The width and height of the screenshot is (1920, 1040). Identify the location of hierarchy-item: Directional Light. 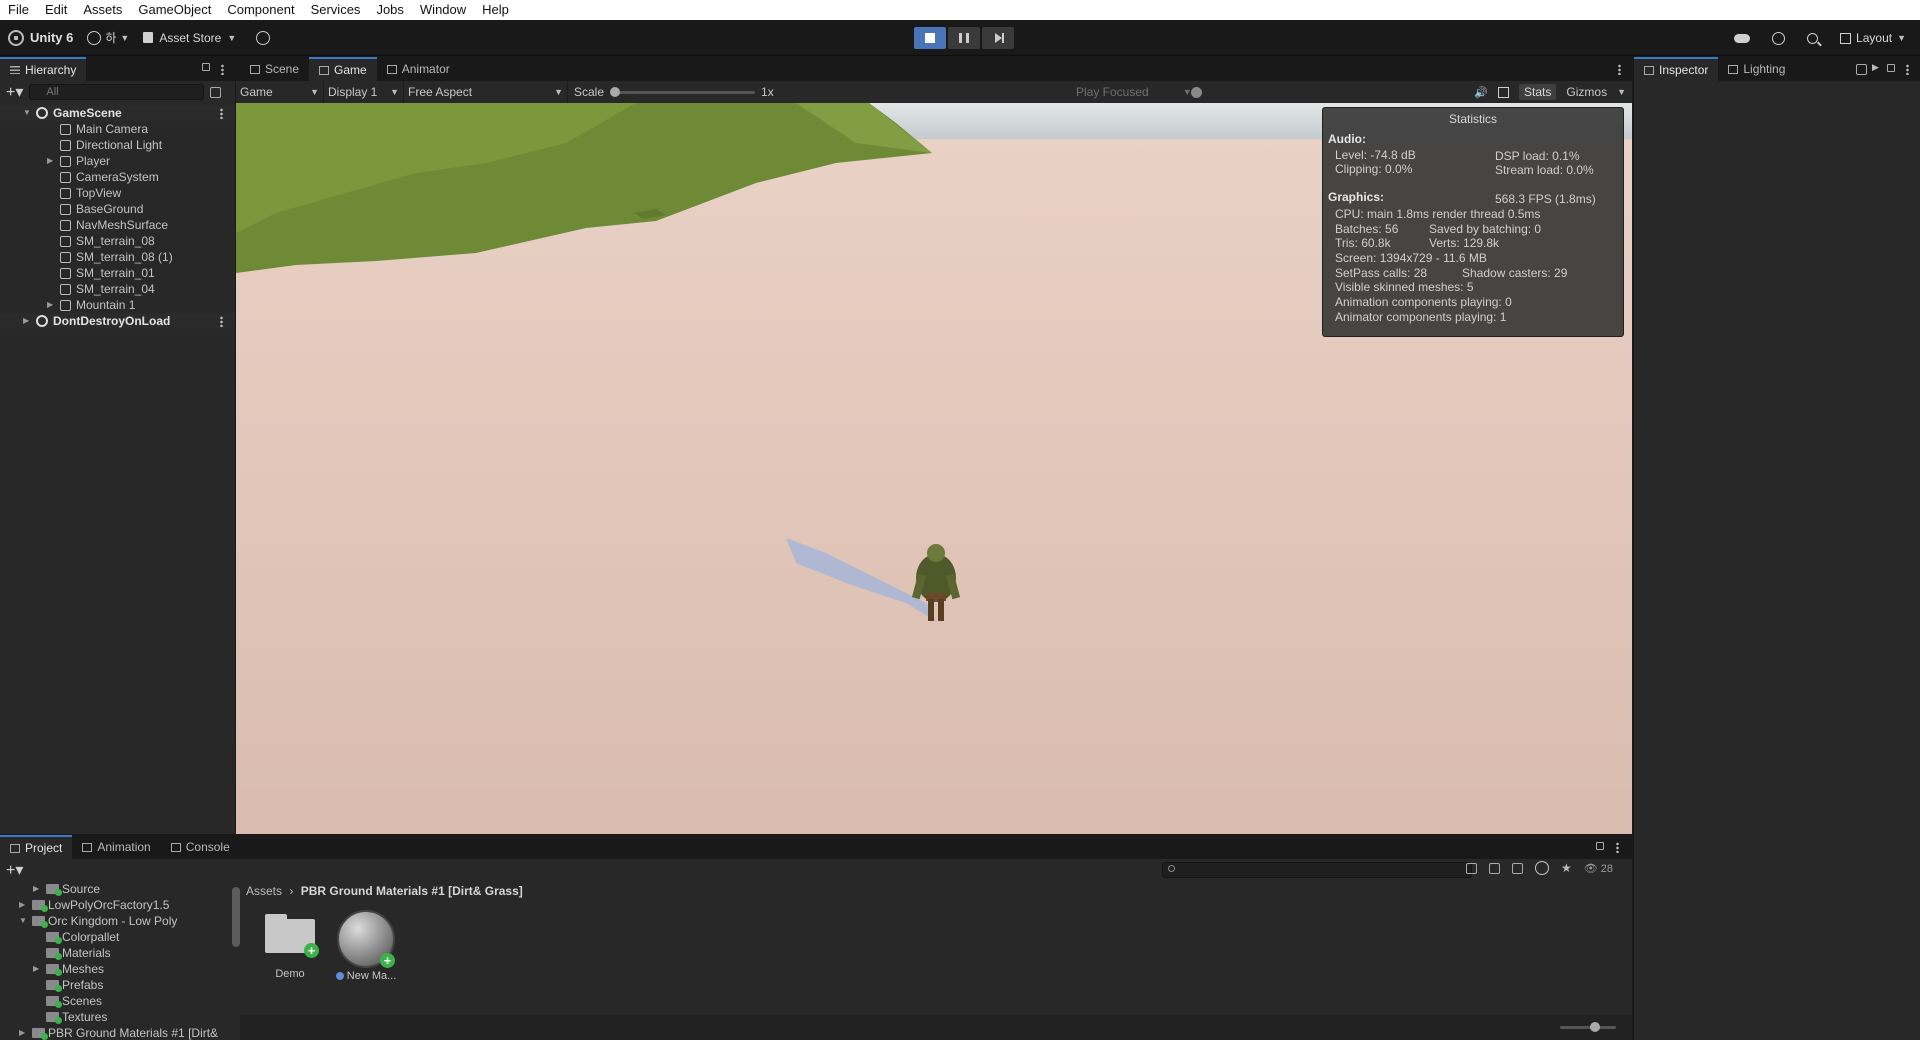
(117, 145).